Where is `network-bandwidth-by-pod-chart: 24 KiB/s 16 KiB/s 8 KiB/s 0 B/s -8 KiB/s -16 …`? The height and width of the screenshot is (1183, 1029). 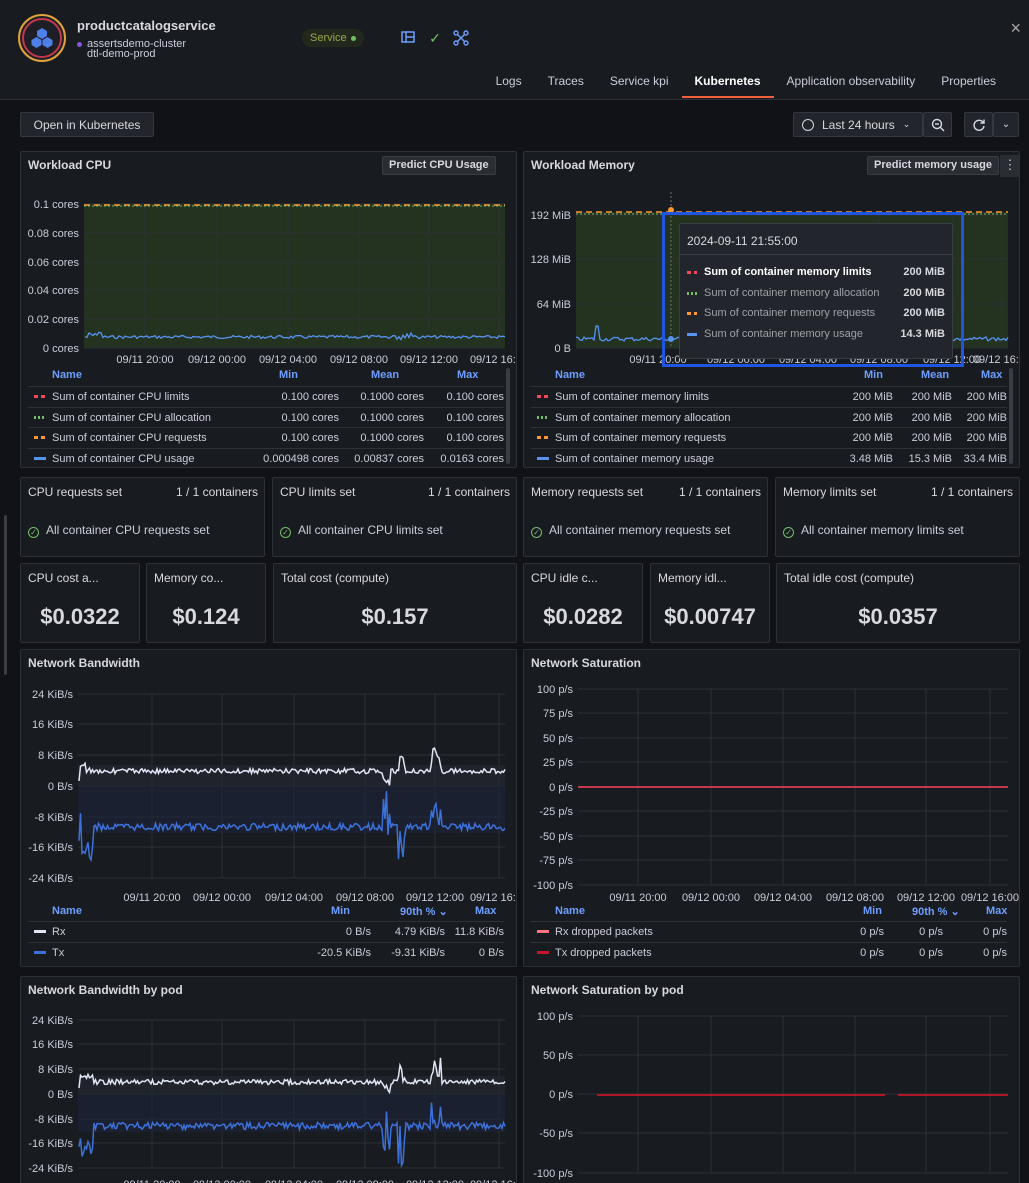 network-bandwidth-by-pod-chart: 24 KiB/s 16 KiB/s 8 KiB/s 0 B/s -8 KiB/s -16 … is located at coordinates (269, 1080).